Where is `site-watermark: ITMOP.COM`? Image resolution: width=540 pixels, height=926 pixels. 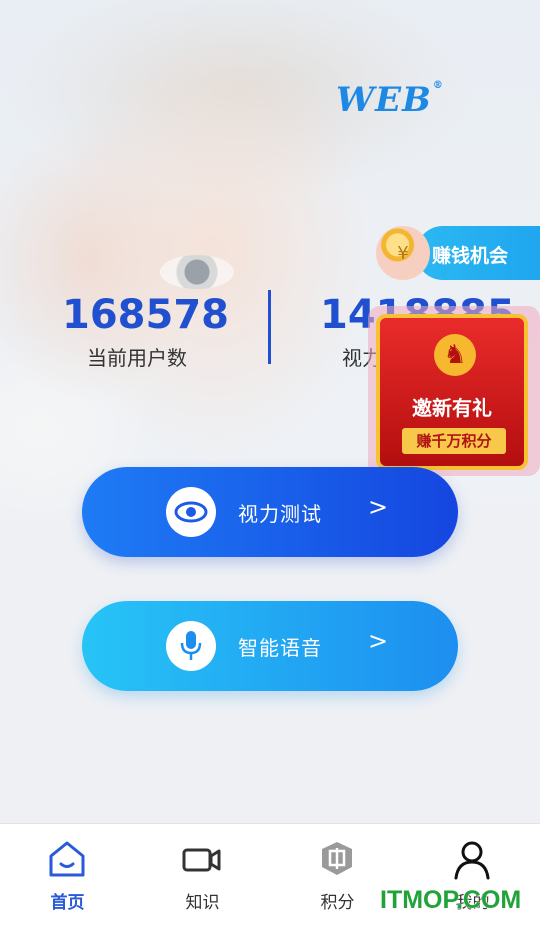 site-watermark: ITMOP.COM is located at coordinates (451, 900).